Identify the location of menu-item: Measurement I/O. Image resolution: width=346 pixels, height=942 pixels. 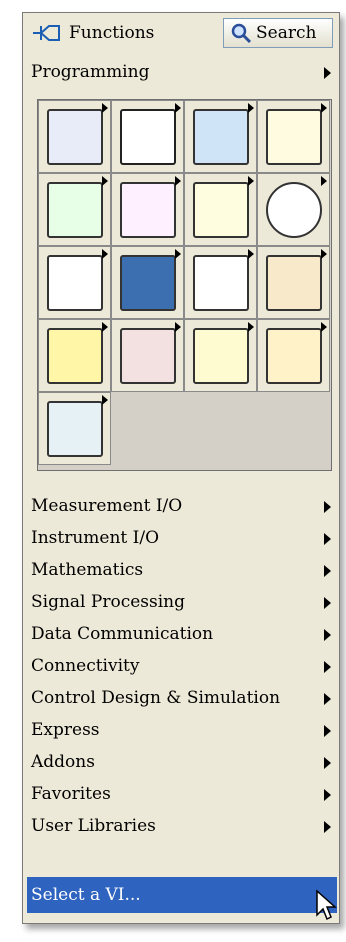
(181, 506).